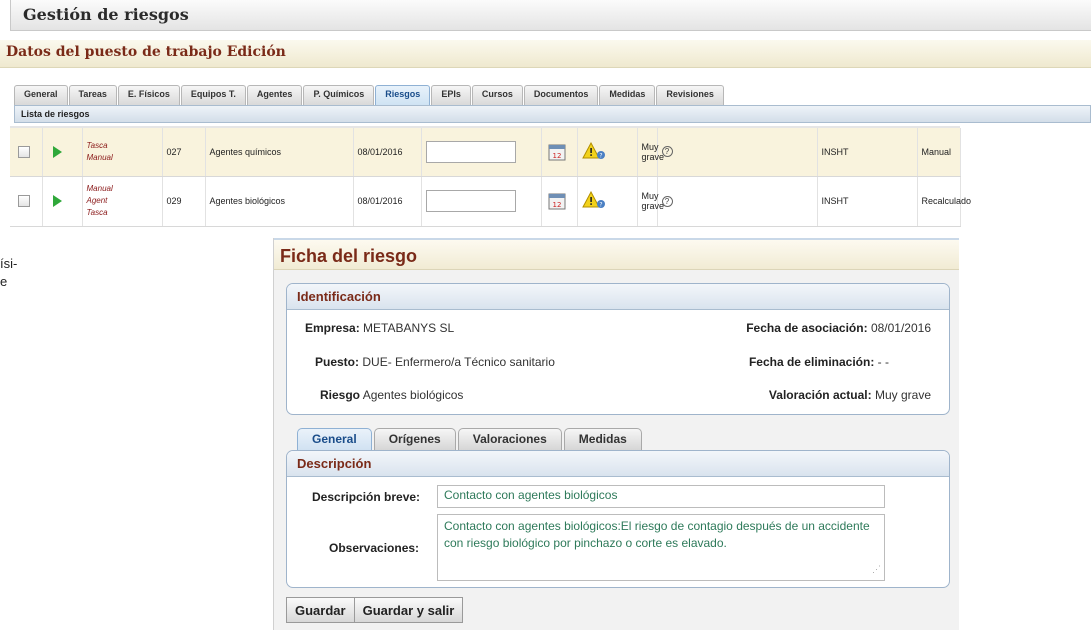  I want to click on page-subtitle: Datos del puesto de trabajo Edición, so click(545, 54).